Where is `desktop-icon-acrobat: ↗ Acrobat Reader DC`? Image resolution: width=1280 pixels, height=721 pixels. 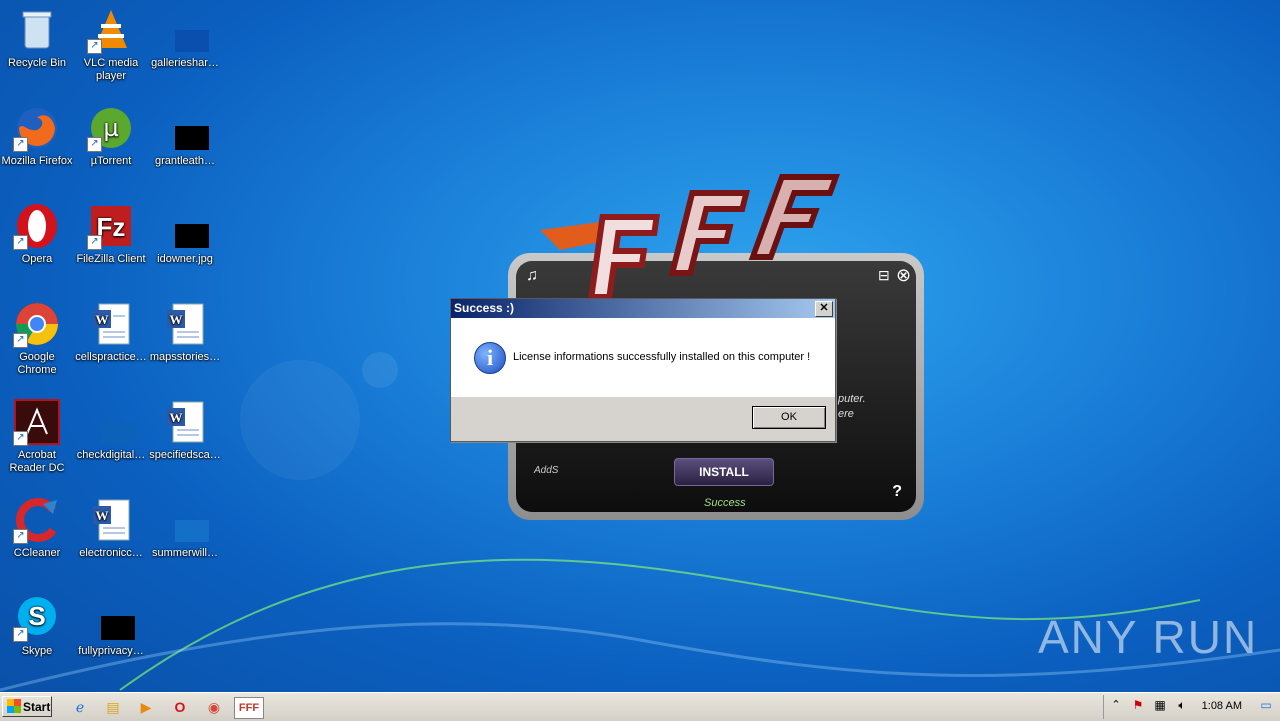
desktop-icon-acrobat: ↗ Acrobat Reader DC is located at coordinates (37, 436).